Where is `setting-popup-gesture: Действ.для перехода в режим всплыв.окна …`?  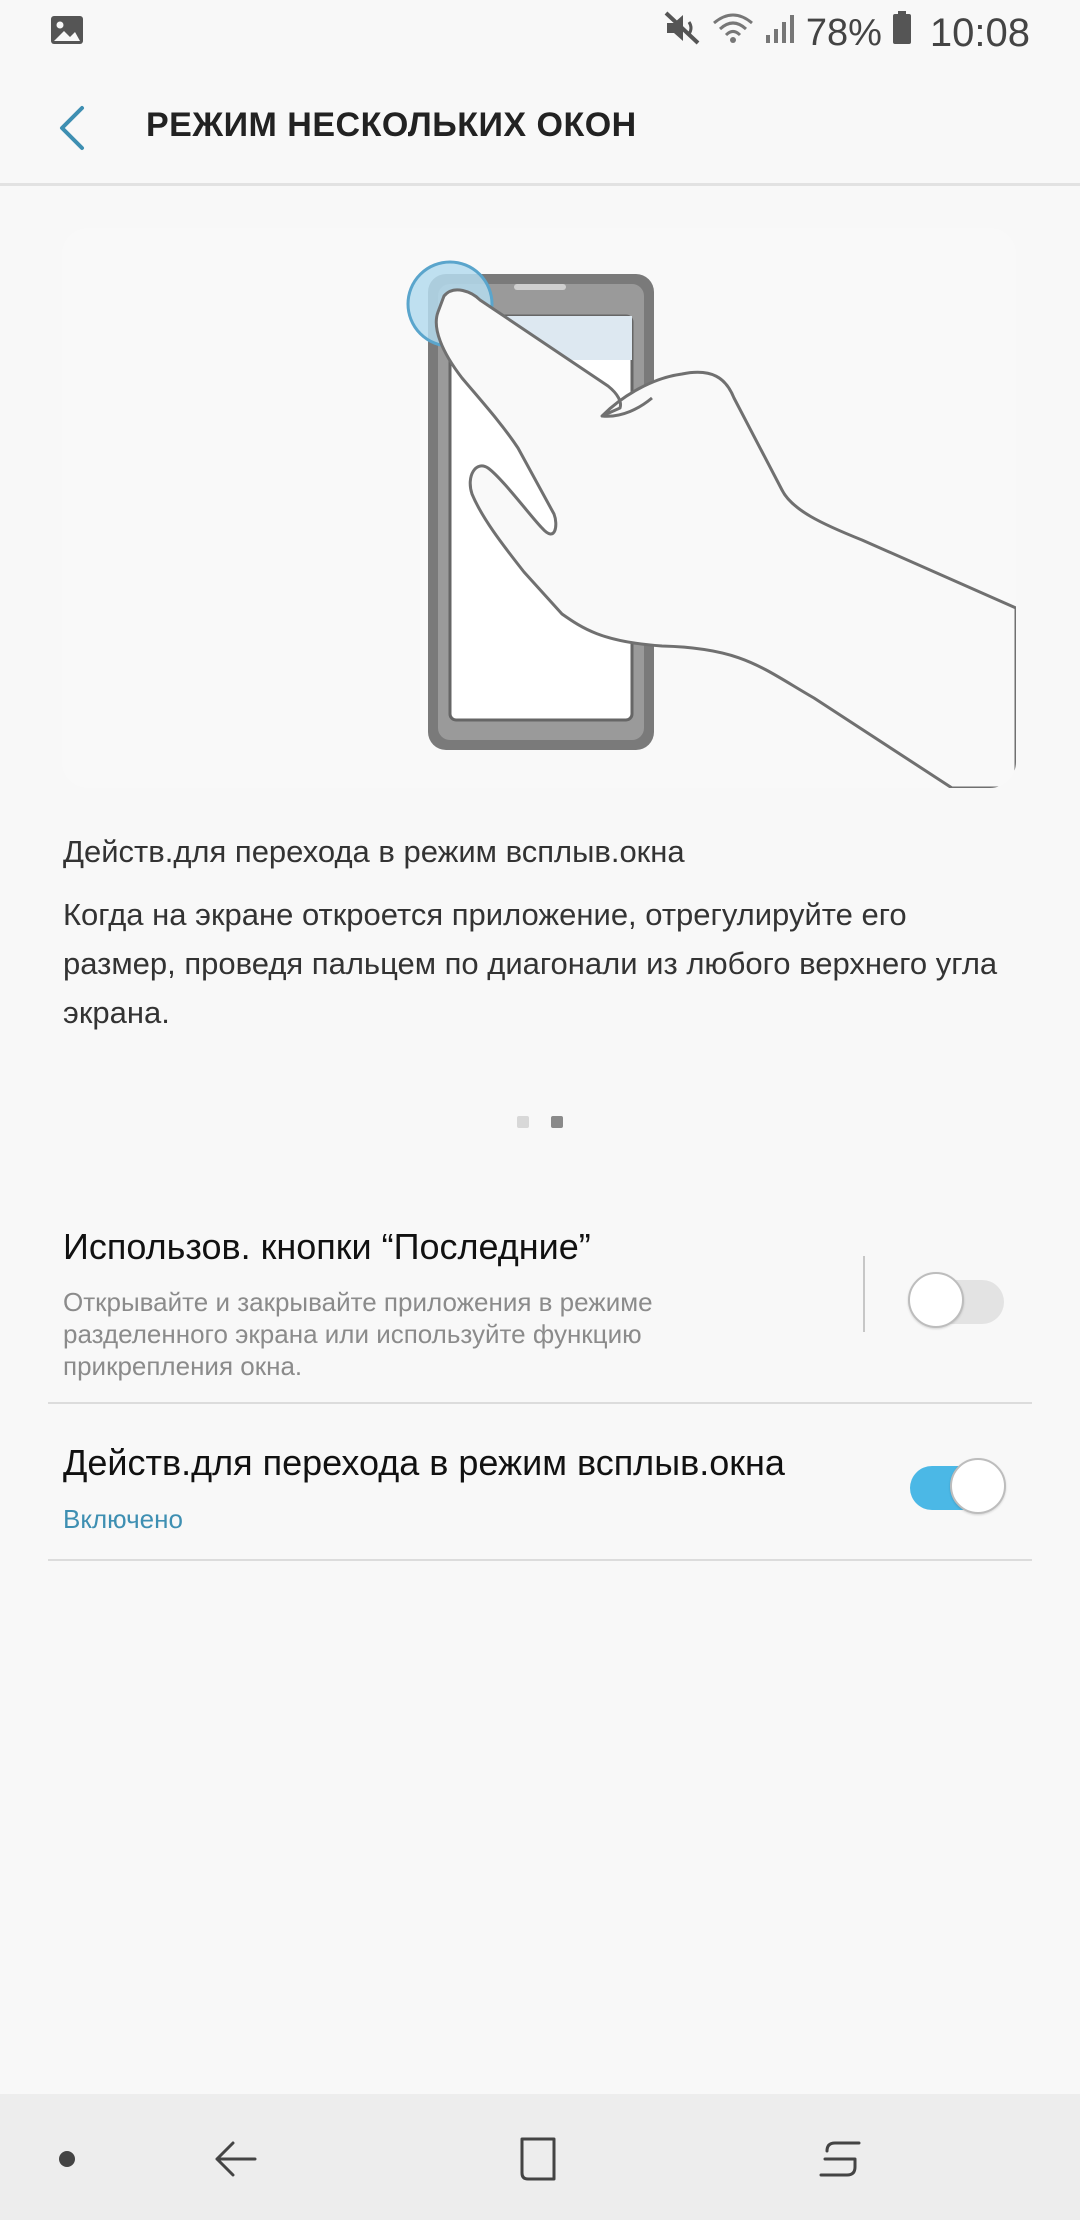 setting-popup-gesture: Действ.для перехода в режим всплыв.окна … is located at coordinates (540, 1482).